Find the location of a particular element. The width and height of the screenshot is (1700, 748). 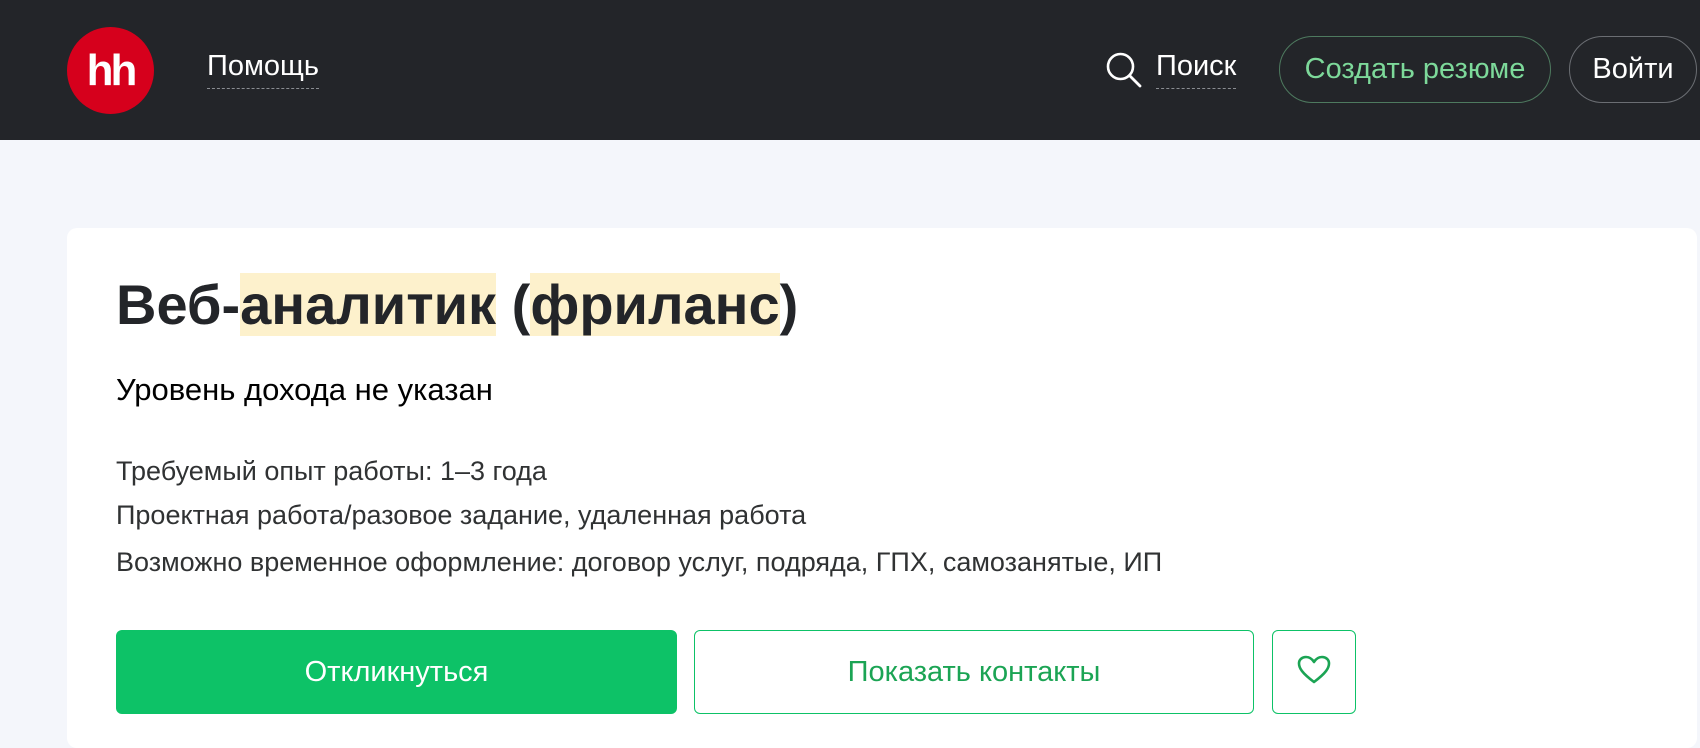

salary-text: Уровень дохода не указан is located at coordinates (304, 389).